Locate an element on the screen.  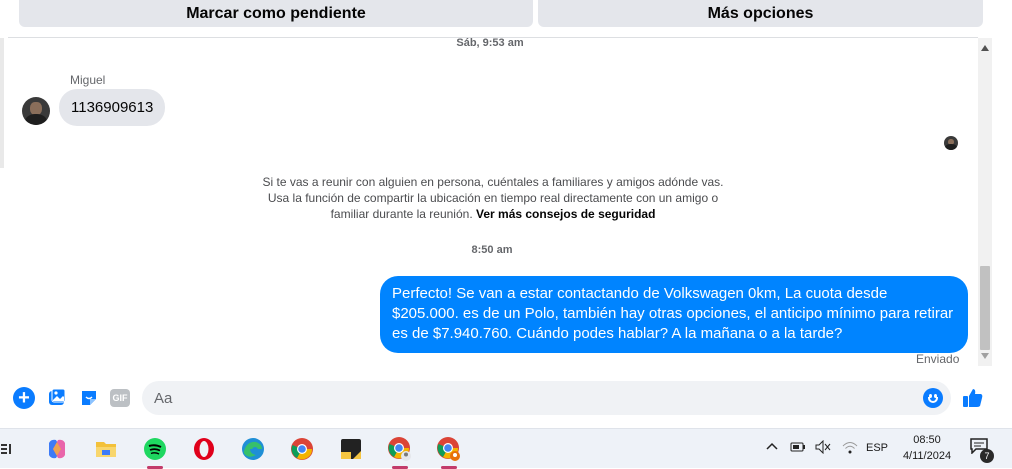
chevron-up-icon is located at coordinates (772, 447).